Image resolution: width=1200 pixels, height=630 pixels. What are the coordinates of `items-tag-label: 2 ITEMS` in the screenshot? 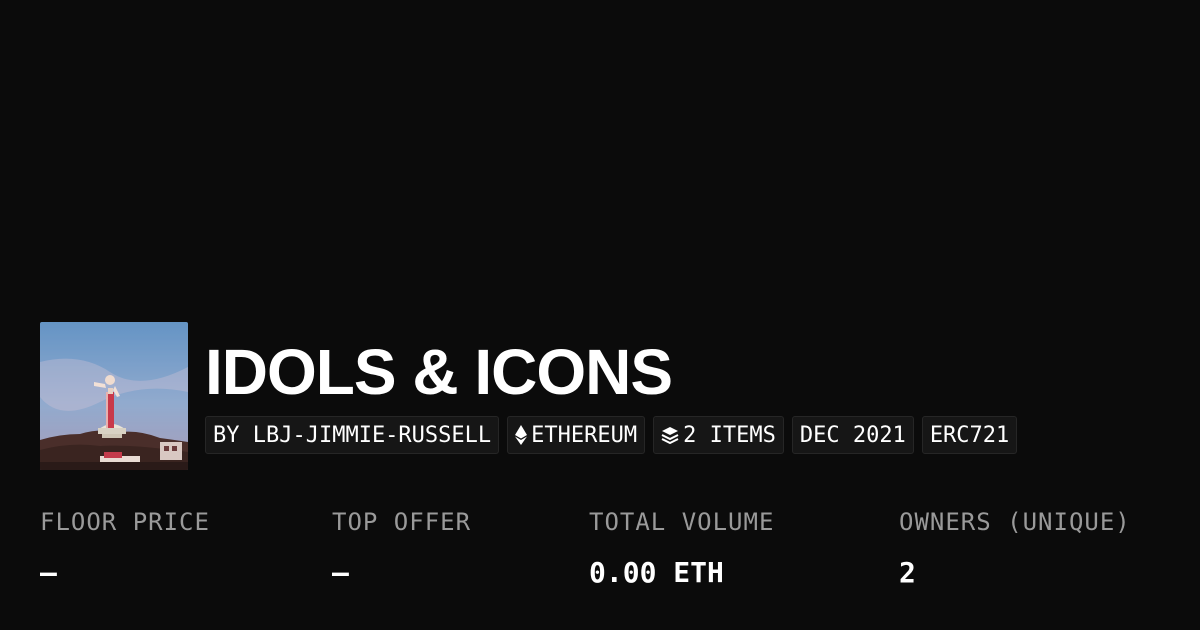 It's located at (729, 435).